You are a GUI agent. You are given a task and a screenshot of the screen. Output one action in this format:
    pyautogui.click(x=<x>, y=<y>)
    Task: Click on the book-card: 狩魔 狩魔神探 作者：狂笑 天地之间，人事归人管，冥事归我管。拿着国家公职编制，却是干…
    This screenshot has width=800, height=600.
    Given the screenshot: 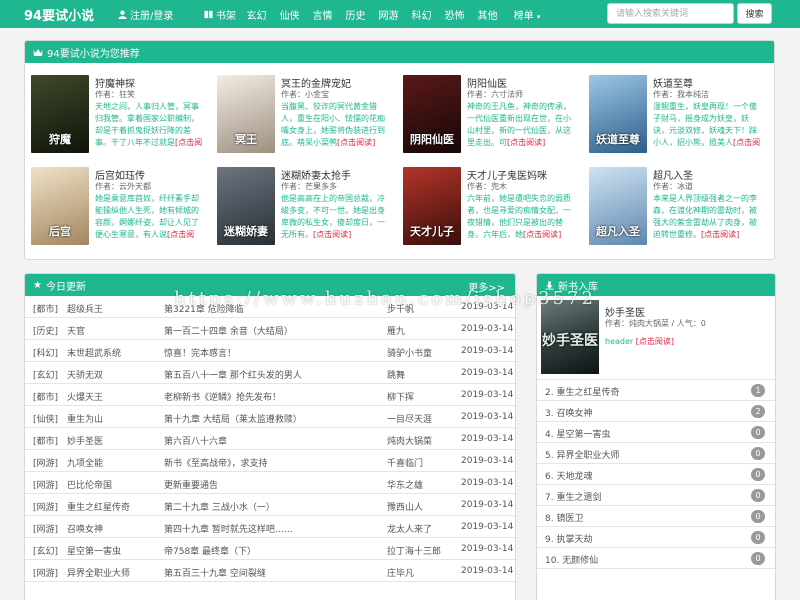 What is the action you would take?
    pyautogui.click(x=115, y=114)
    